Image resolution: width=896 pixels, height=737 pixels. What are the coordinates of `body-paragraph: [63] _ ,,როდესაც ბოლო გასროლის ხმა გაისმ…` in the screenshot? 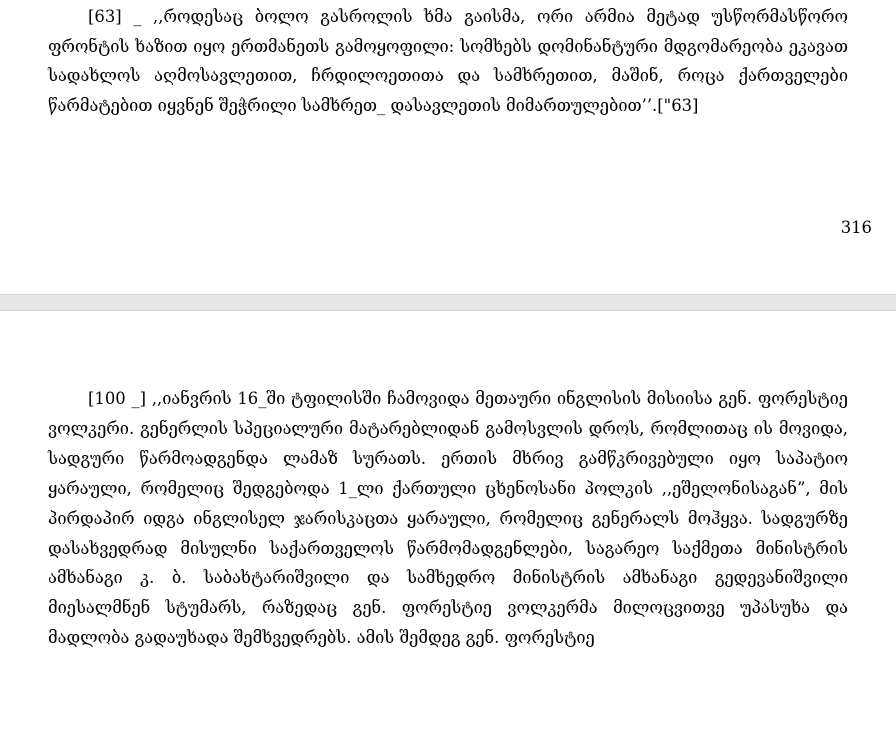 It's located at (448, 61).